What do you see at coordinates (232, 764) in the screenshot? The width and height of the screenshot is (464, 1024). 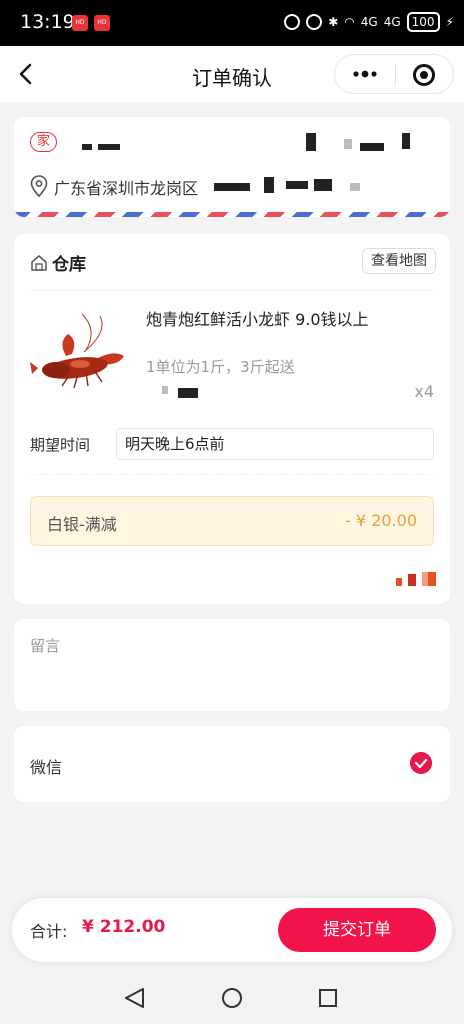 I see `payment-method-card: 微信` at bounding box center [232, 764].